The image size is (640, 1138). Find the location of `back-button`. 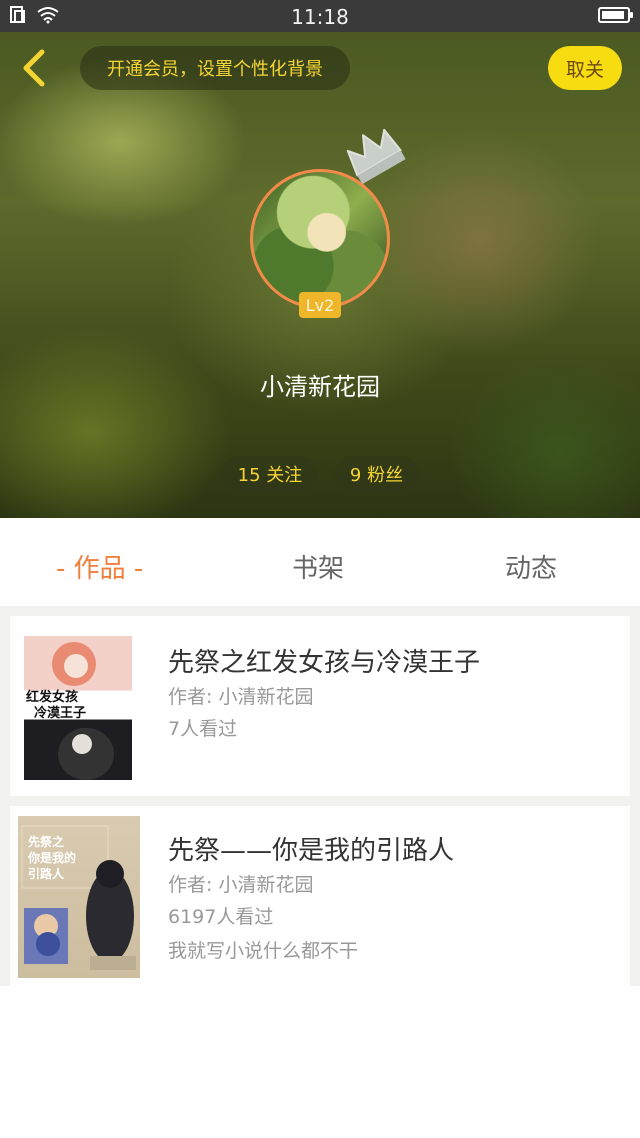

back-button is located at coordinates (36, 68).